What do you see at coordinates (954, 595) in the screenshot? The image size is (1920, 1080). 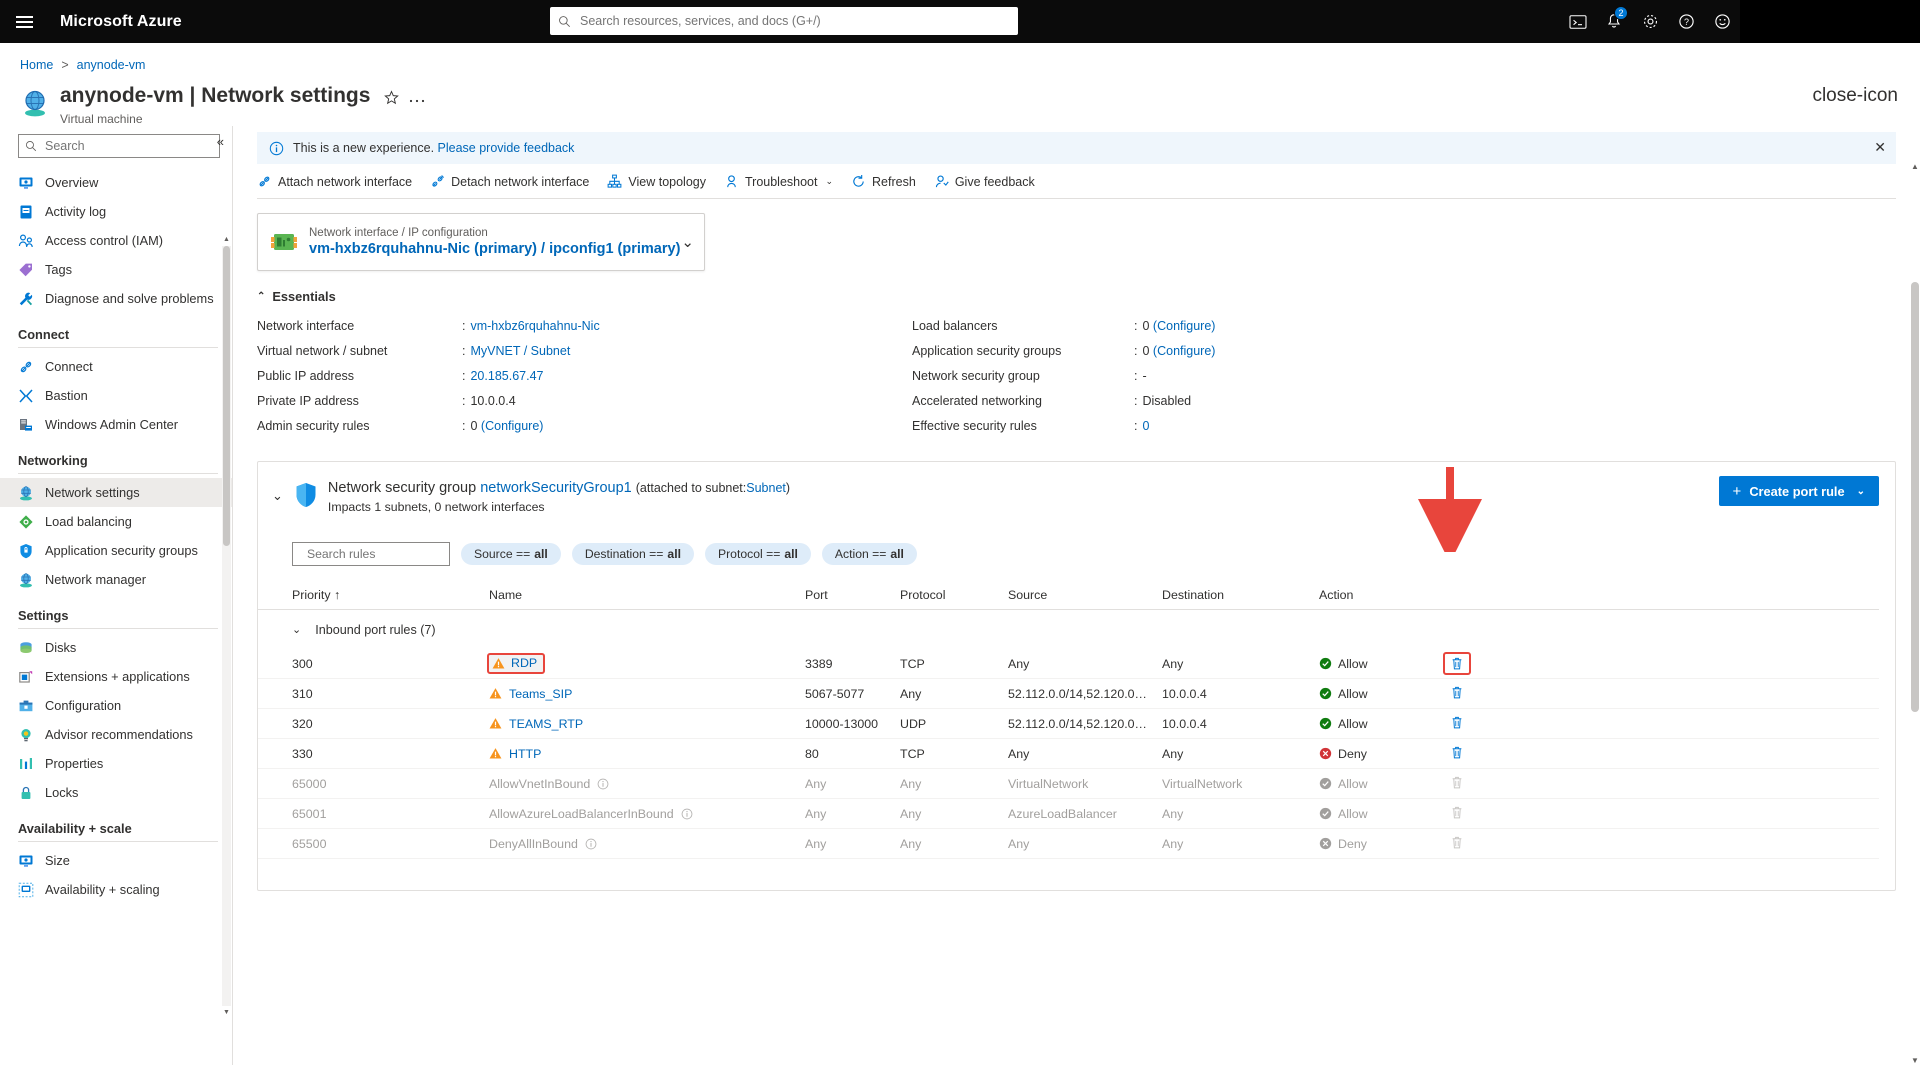 I see `column-header-protocol: Protocol` at bounding box center [954, 595].